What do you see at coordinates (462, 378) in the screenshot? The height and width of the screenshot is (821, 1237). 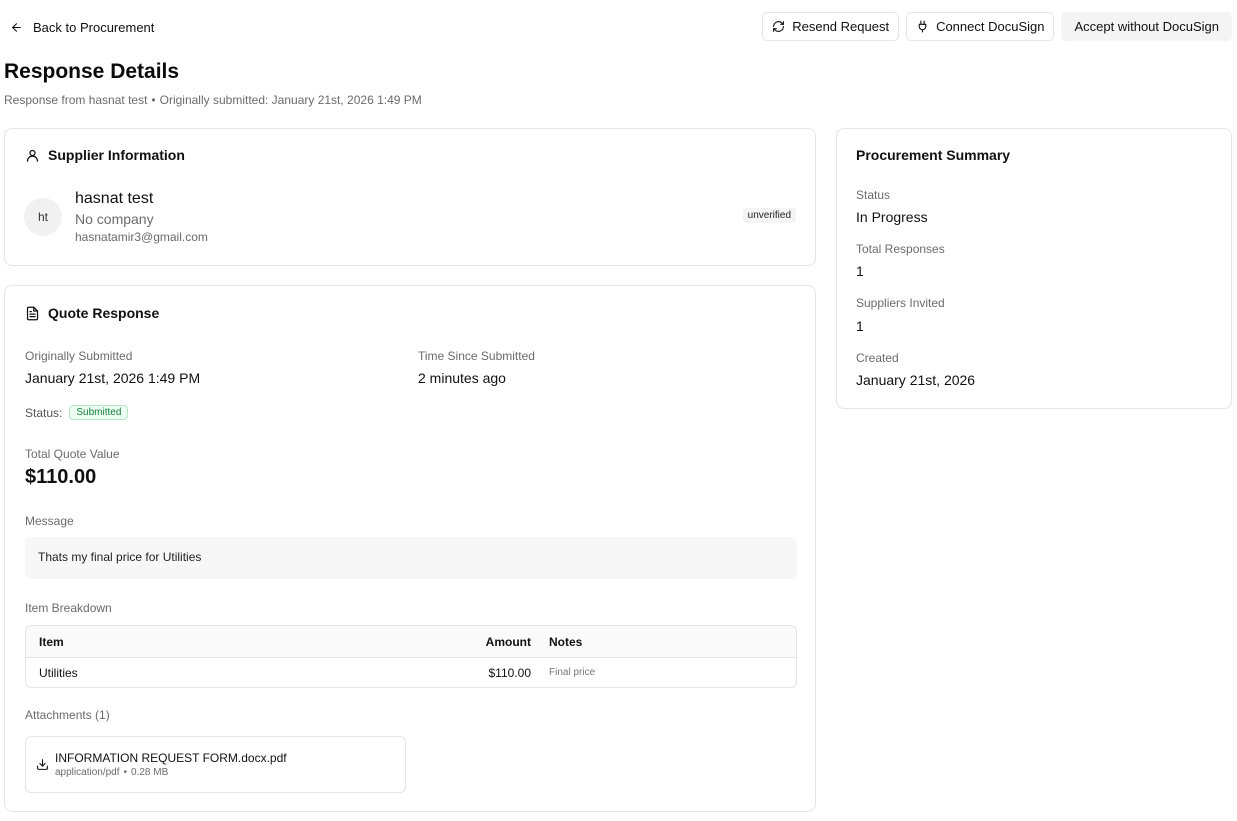 I see `time-since-submitted-value: 2 minutes ago` at bounding box center [462, 378].